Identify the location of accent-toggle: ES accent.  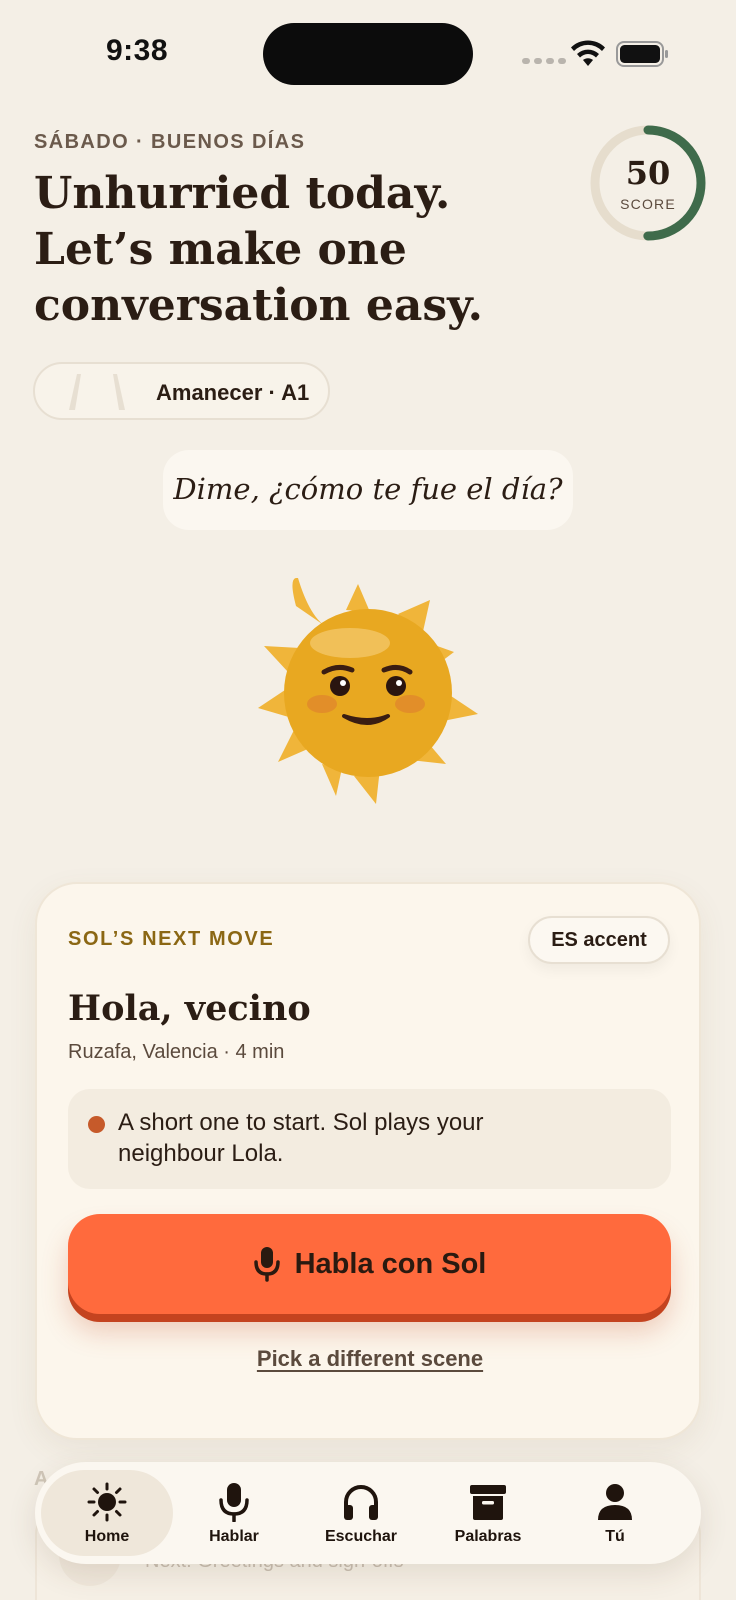
(599, 940).